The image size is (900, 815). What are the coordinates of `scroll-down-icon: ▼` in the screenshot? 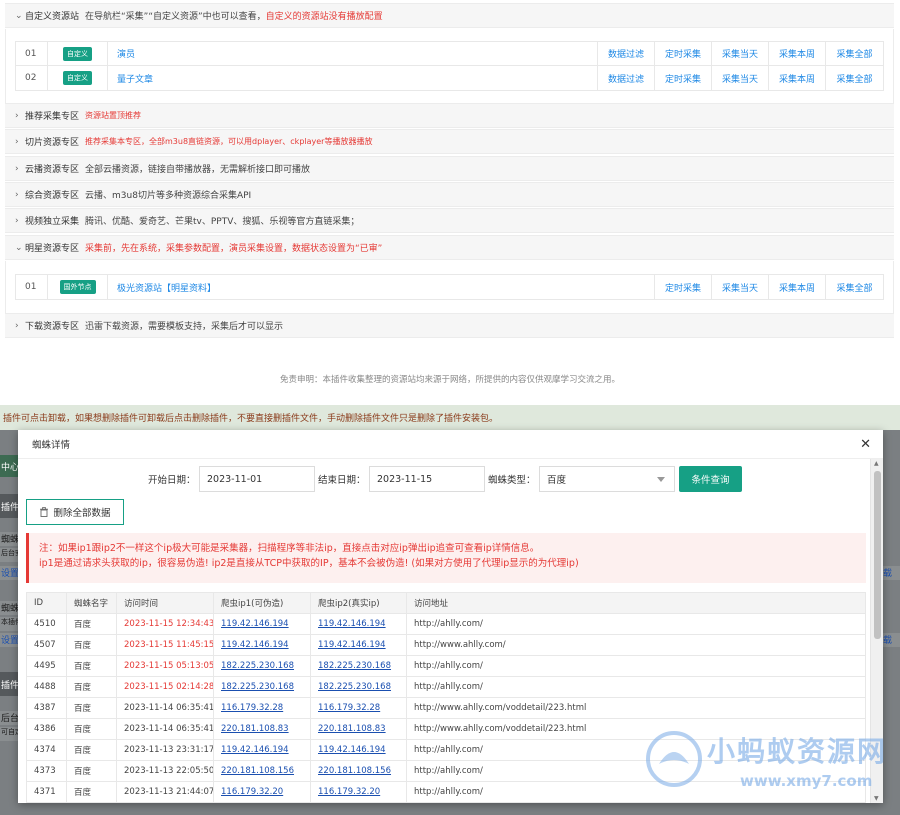 It's located at (876, 798).